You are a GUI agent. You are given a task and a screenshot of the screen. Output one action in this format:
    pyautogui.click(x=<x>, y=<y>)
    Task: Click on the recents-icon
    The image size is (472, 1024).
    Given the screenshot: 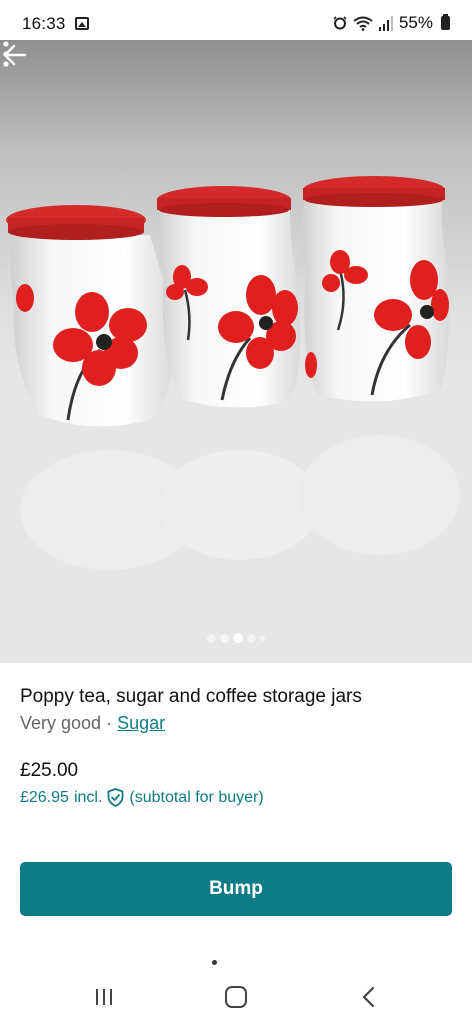 What is the action you would take?
    pyautogui.click(x=104, y=997)
    